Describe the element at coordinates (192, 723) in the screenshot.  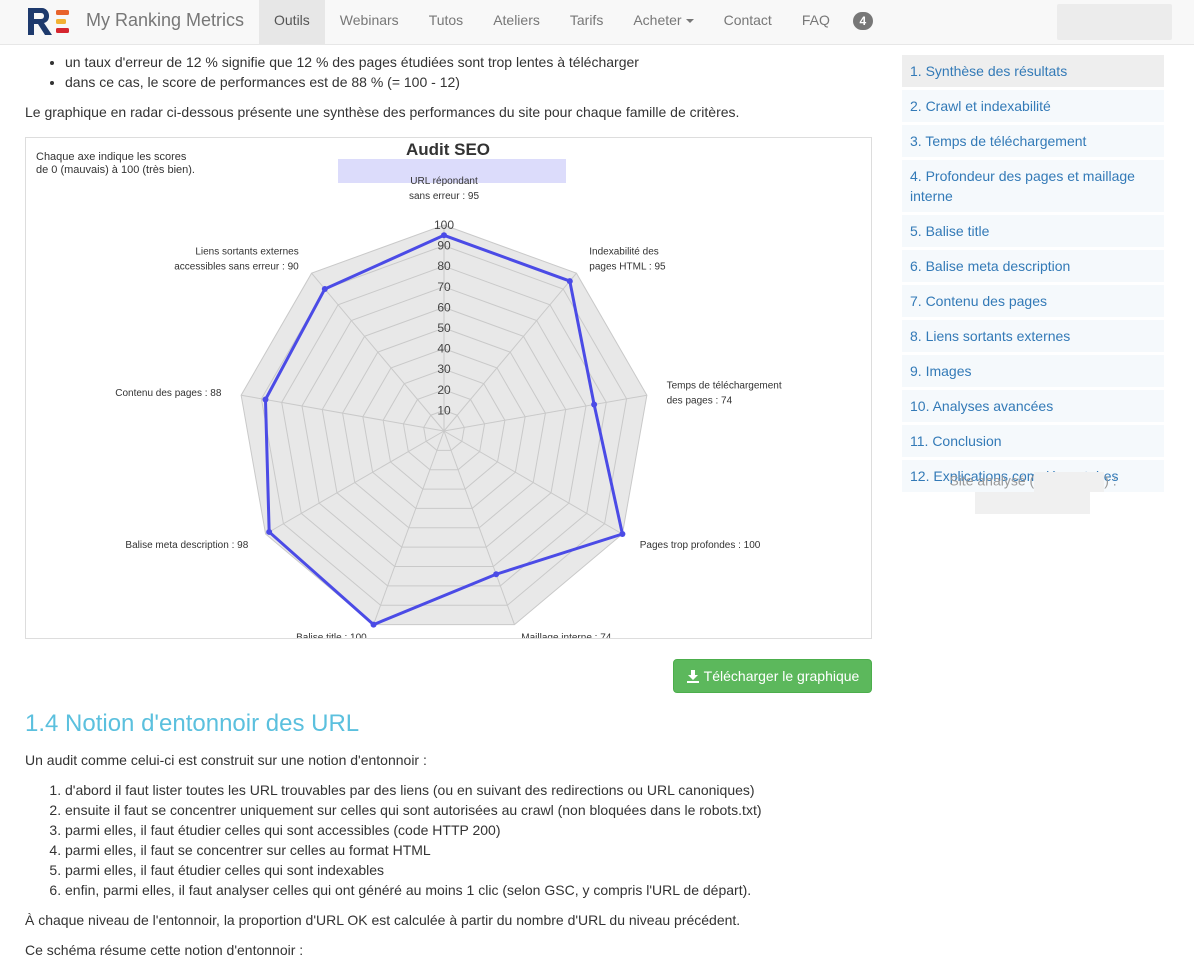
I see `section-title: 1.4 Notion d'entonnoir des URL` at that location.